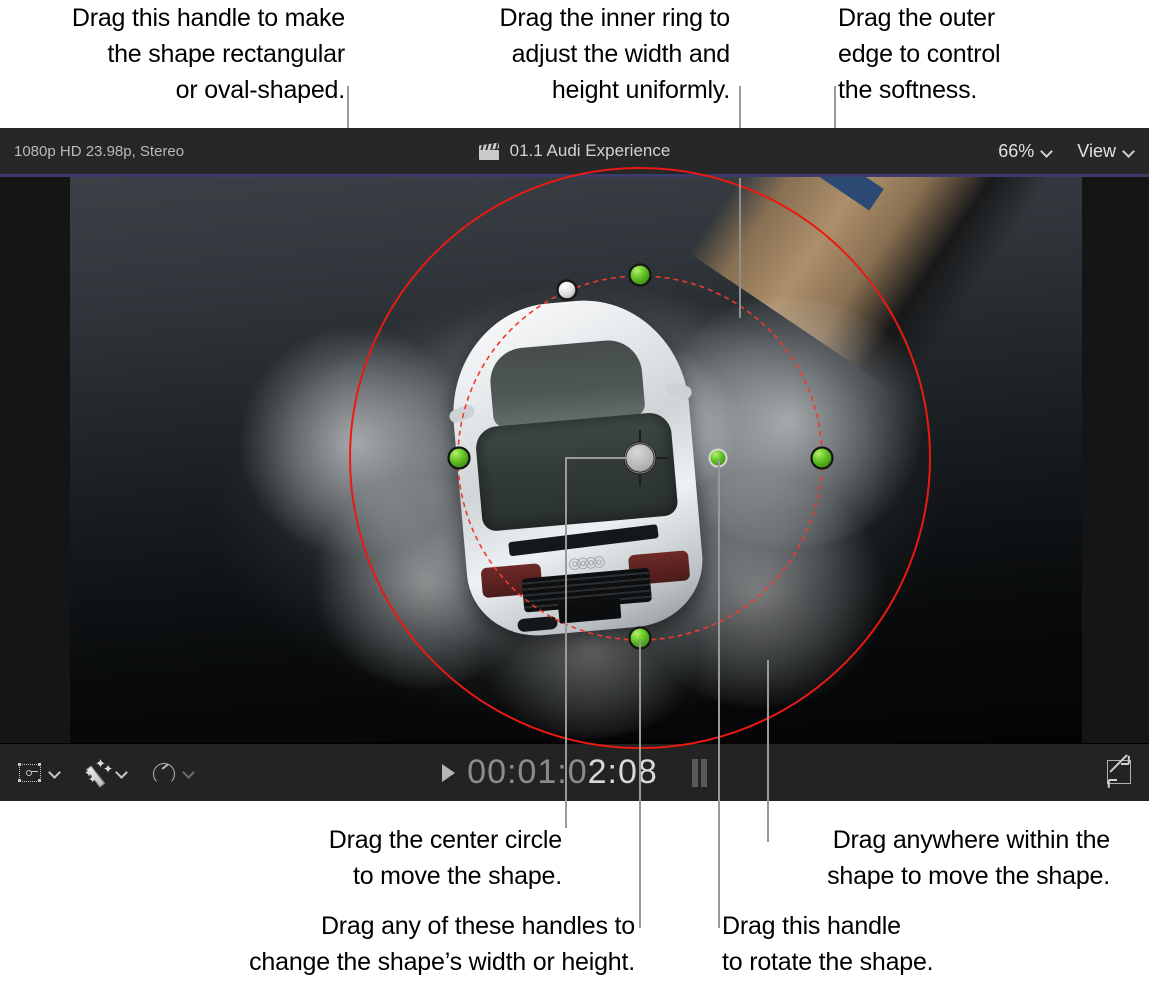  What do you see at coordinates (488, 150) in the screenshot?
I see `clapperboard-icon` at bounding box center [488, 150].